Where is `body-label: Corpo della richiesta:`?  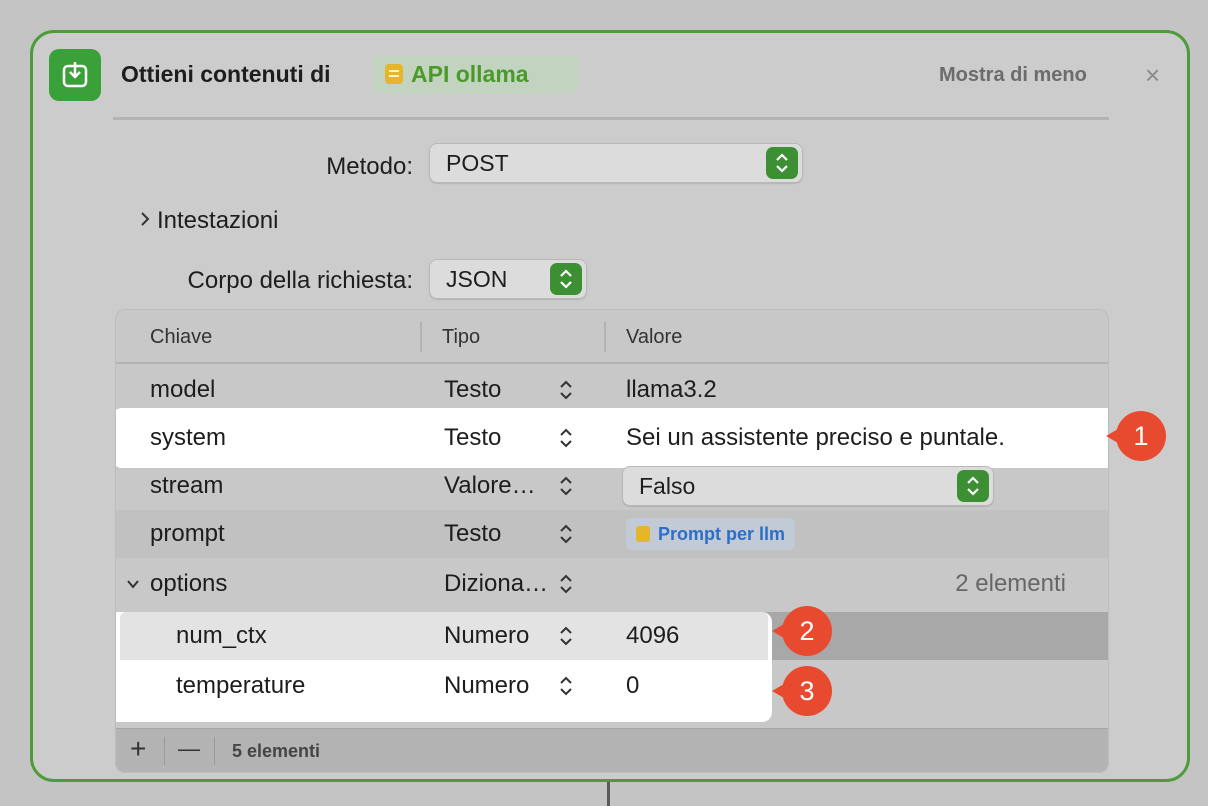
body-label: Corpo della richiesta: is located at coordinates (300, 280).